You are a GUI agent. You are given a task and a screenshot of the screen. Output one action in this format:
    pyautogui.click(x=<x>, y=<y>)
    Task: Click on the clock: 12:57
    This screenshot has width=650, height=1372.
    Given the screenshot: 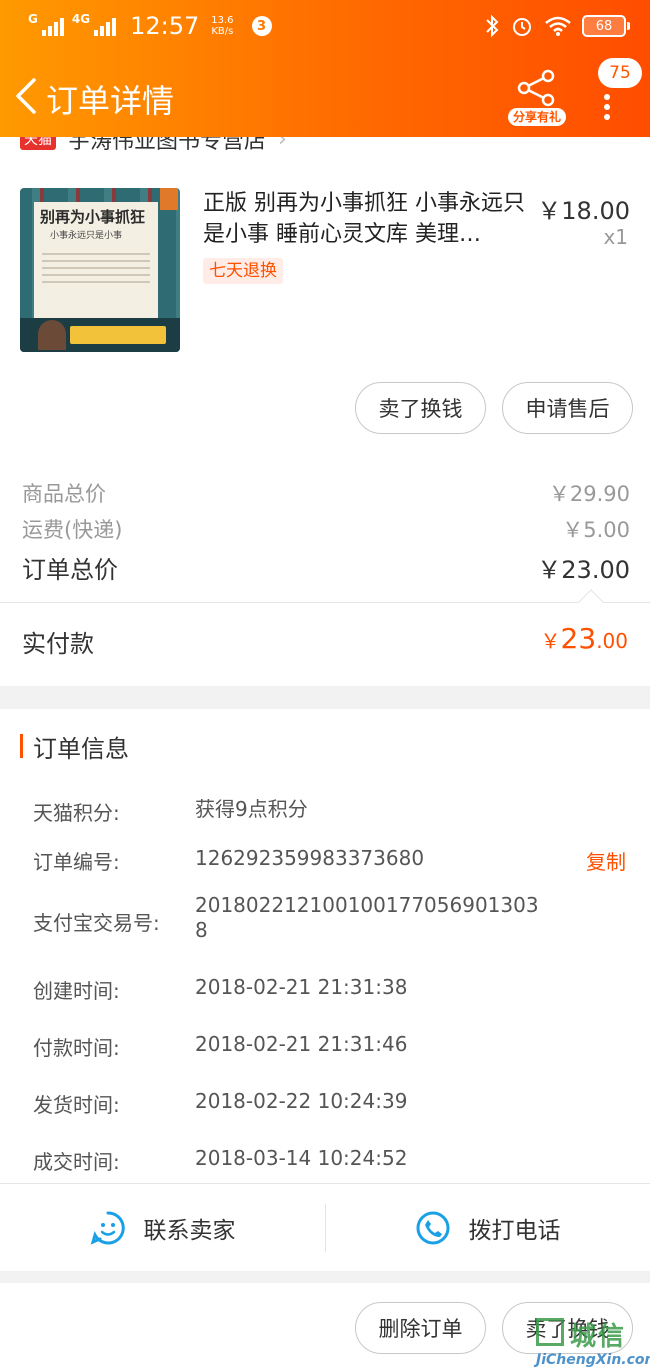 What is the action you would take?
    pyautogui.click(x=165, y=26)
    